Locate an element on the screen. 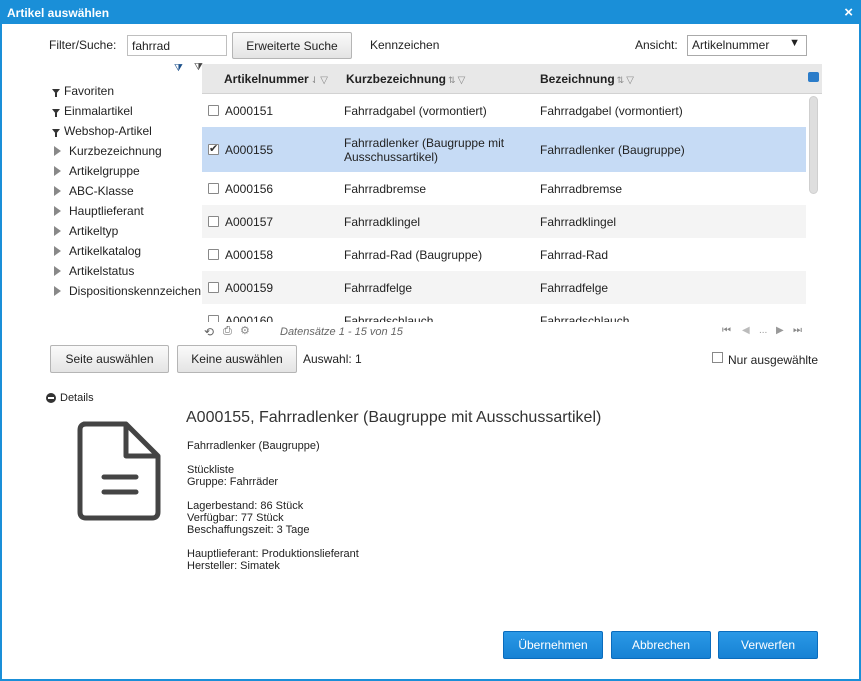  table-cell: A000158 is located at coordinates (249, 254).